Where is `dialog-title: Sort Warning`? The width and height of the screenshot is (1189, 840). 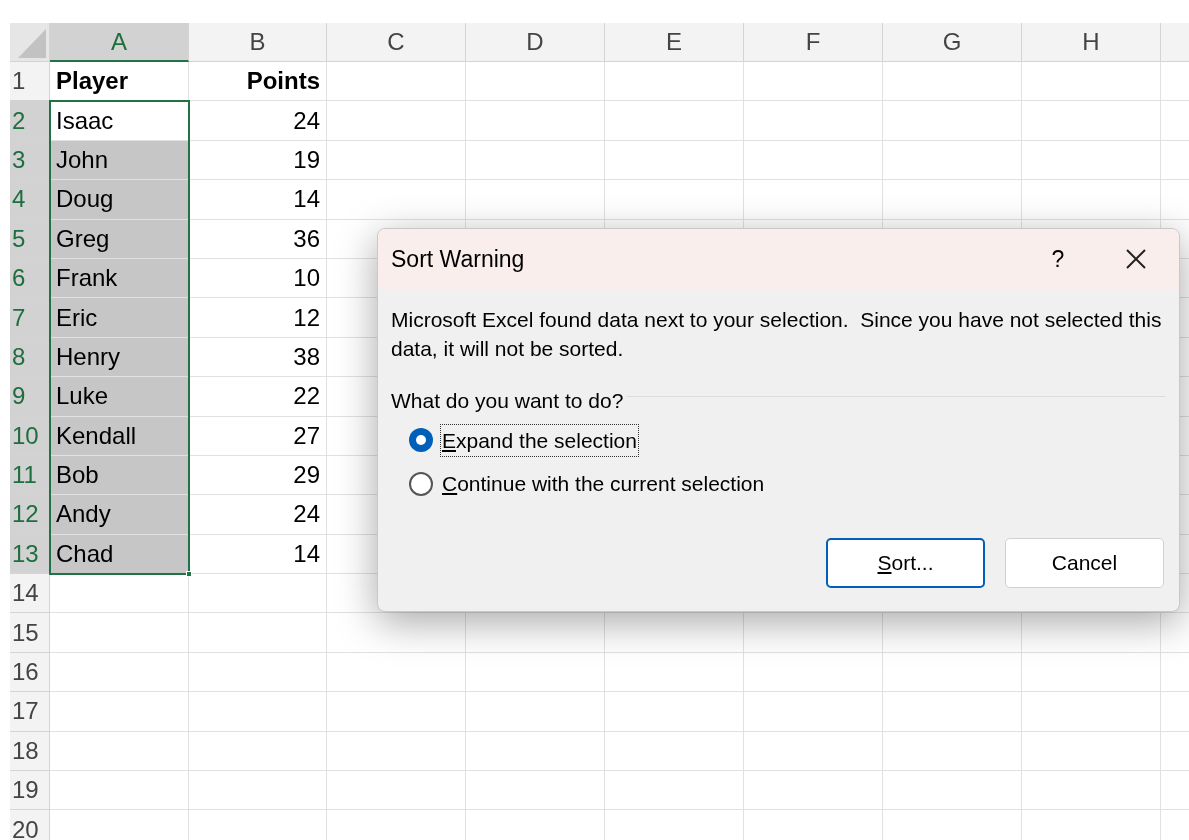 dialog-title: Sort Warning is located at coordinates (458, 259).